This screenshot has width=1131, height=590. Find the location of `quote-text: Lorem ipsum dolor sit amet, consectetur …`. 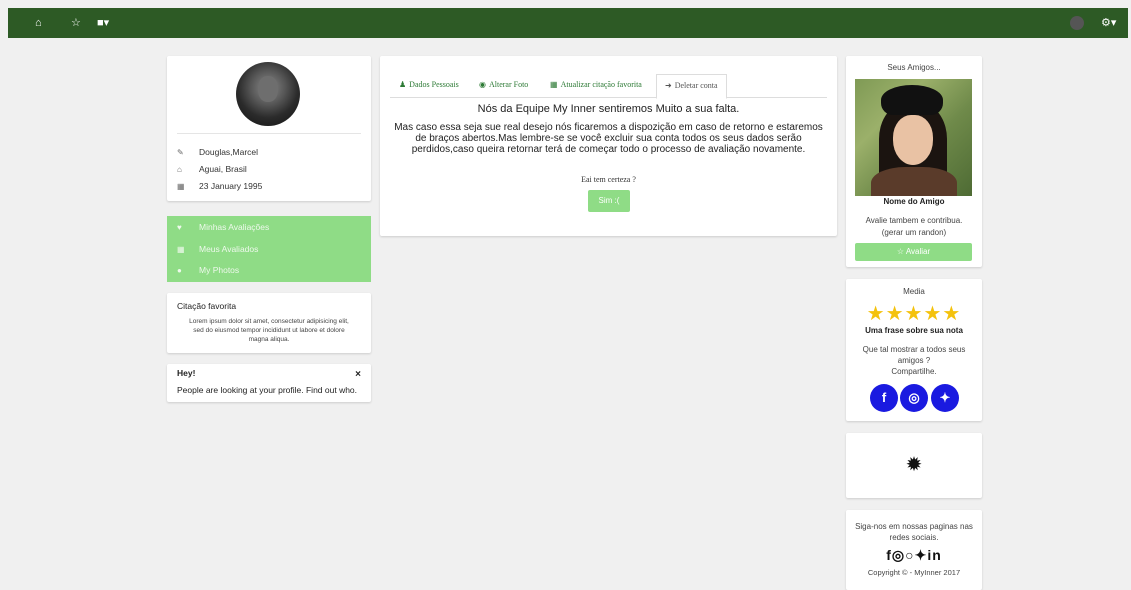

quote-text: Lorem ipsum dolor sit amet, consectetur … is located at coordinates (269, 330).